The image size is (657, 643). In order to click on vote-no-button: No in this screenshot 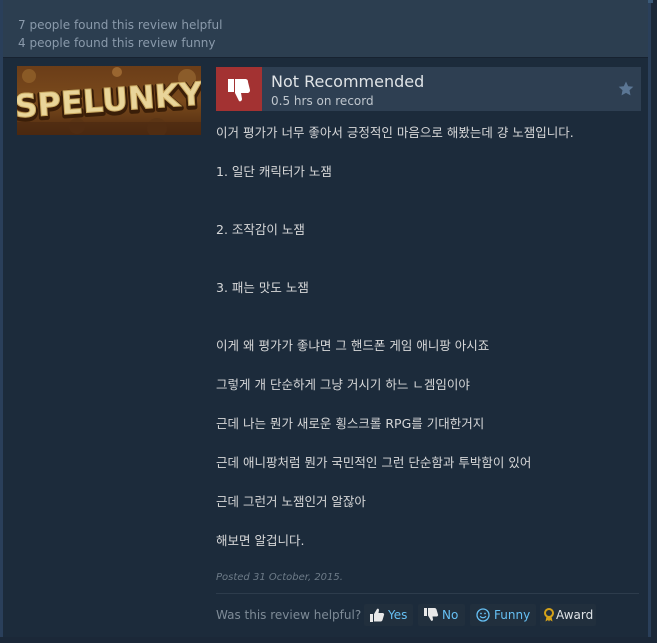, I will do `click(441, 615)`.